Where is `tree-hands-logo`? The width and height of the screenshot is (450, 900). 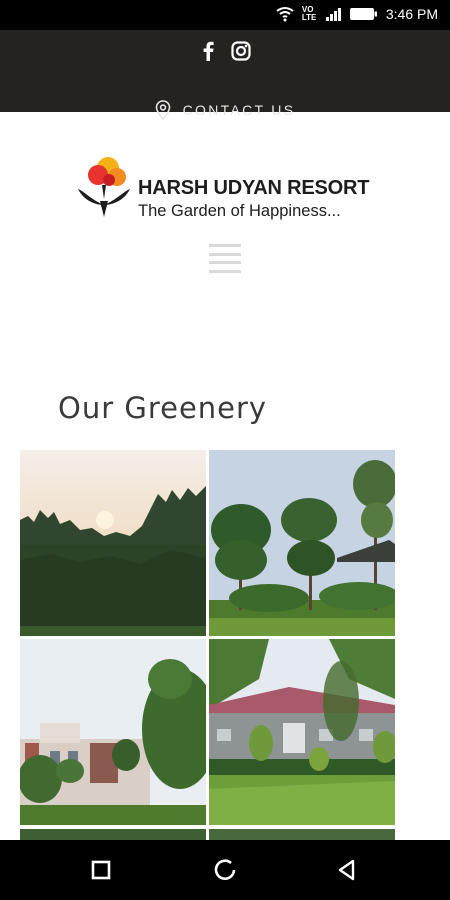
tree-hands-logo is located at coordinates (104, 187).